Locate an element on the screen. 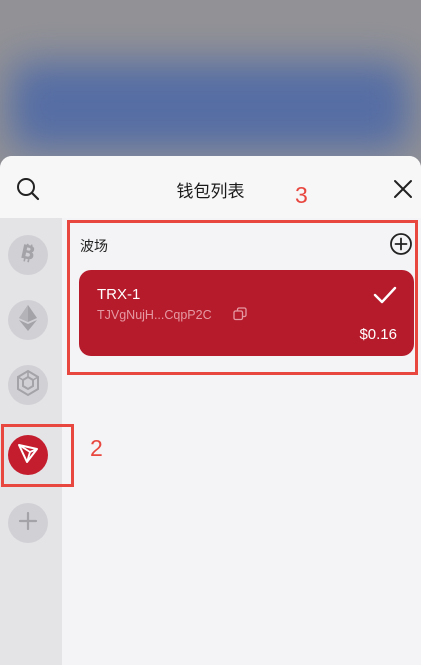  chain-item-ethereum is located at coordinates (28, 320).